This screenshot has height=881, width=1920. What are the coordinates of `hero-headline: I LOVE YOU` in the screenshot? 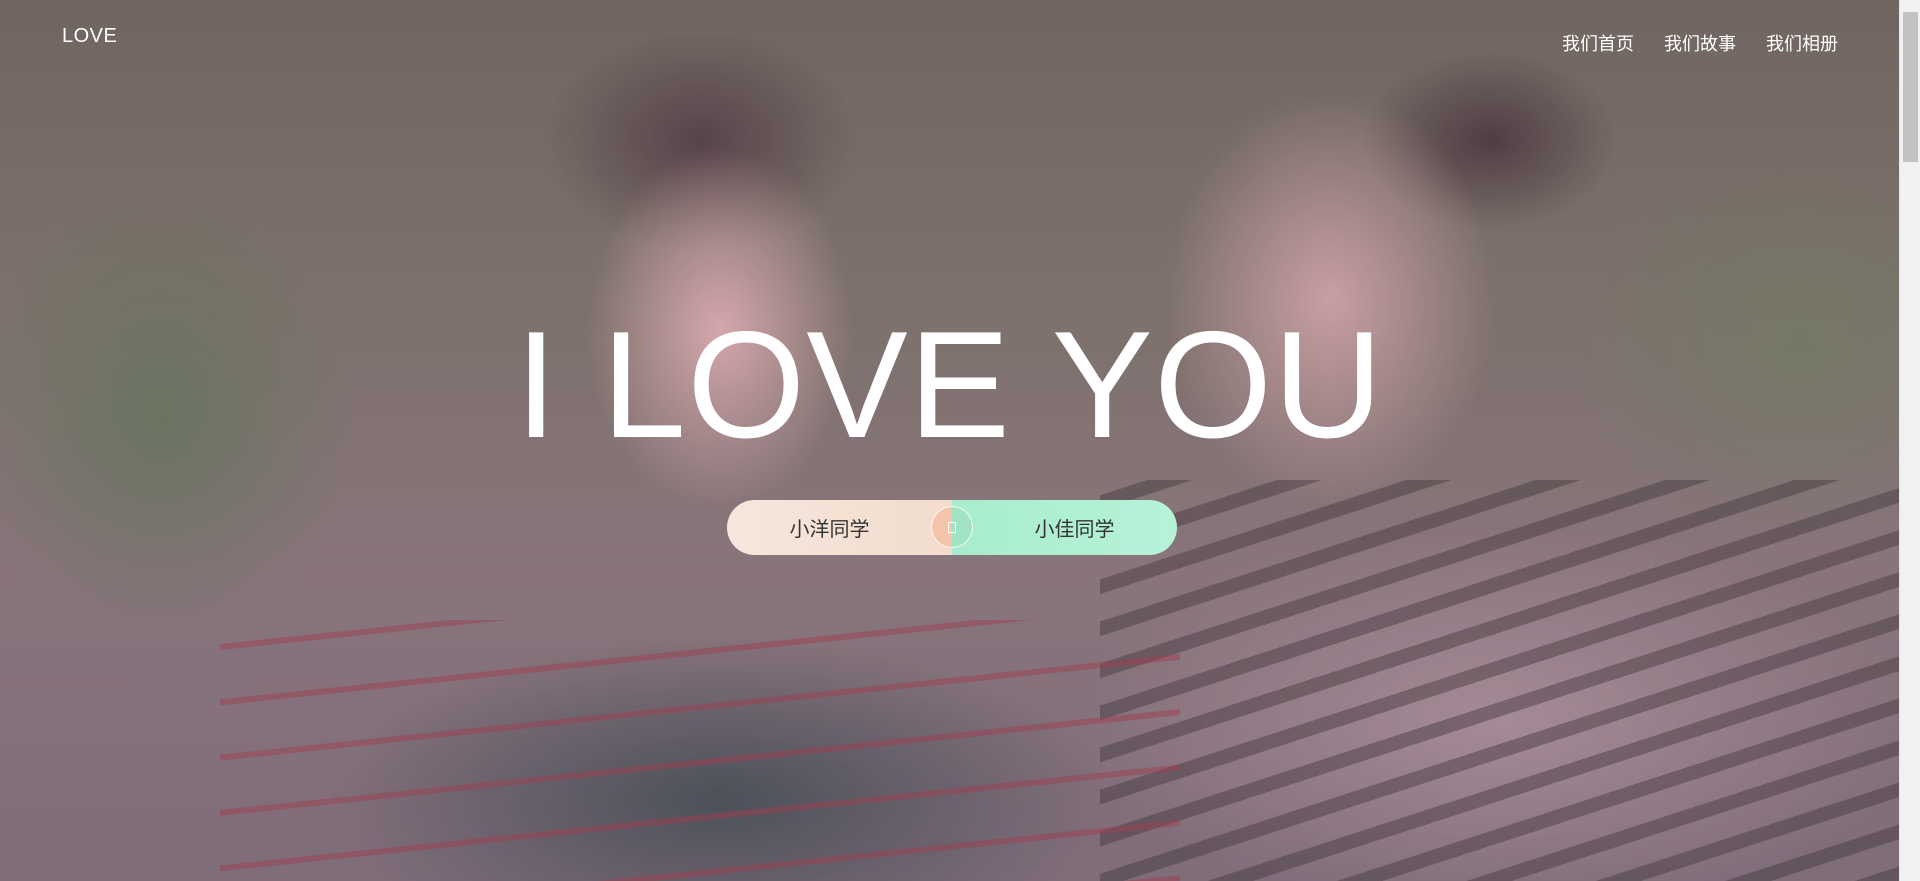 It's located at (949, 385).